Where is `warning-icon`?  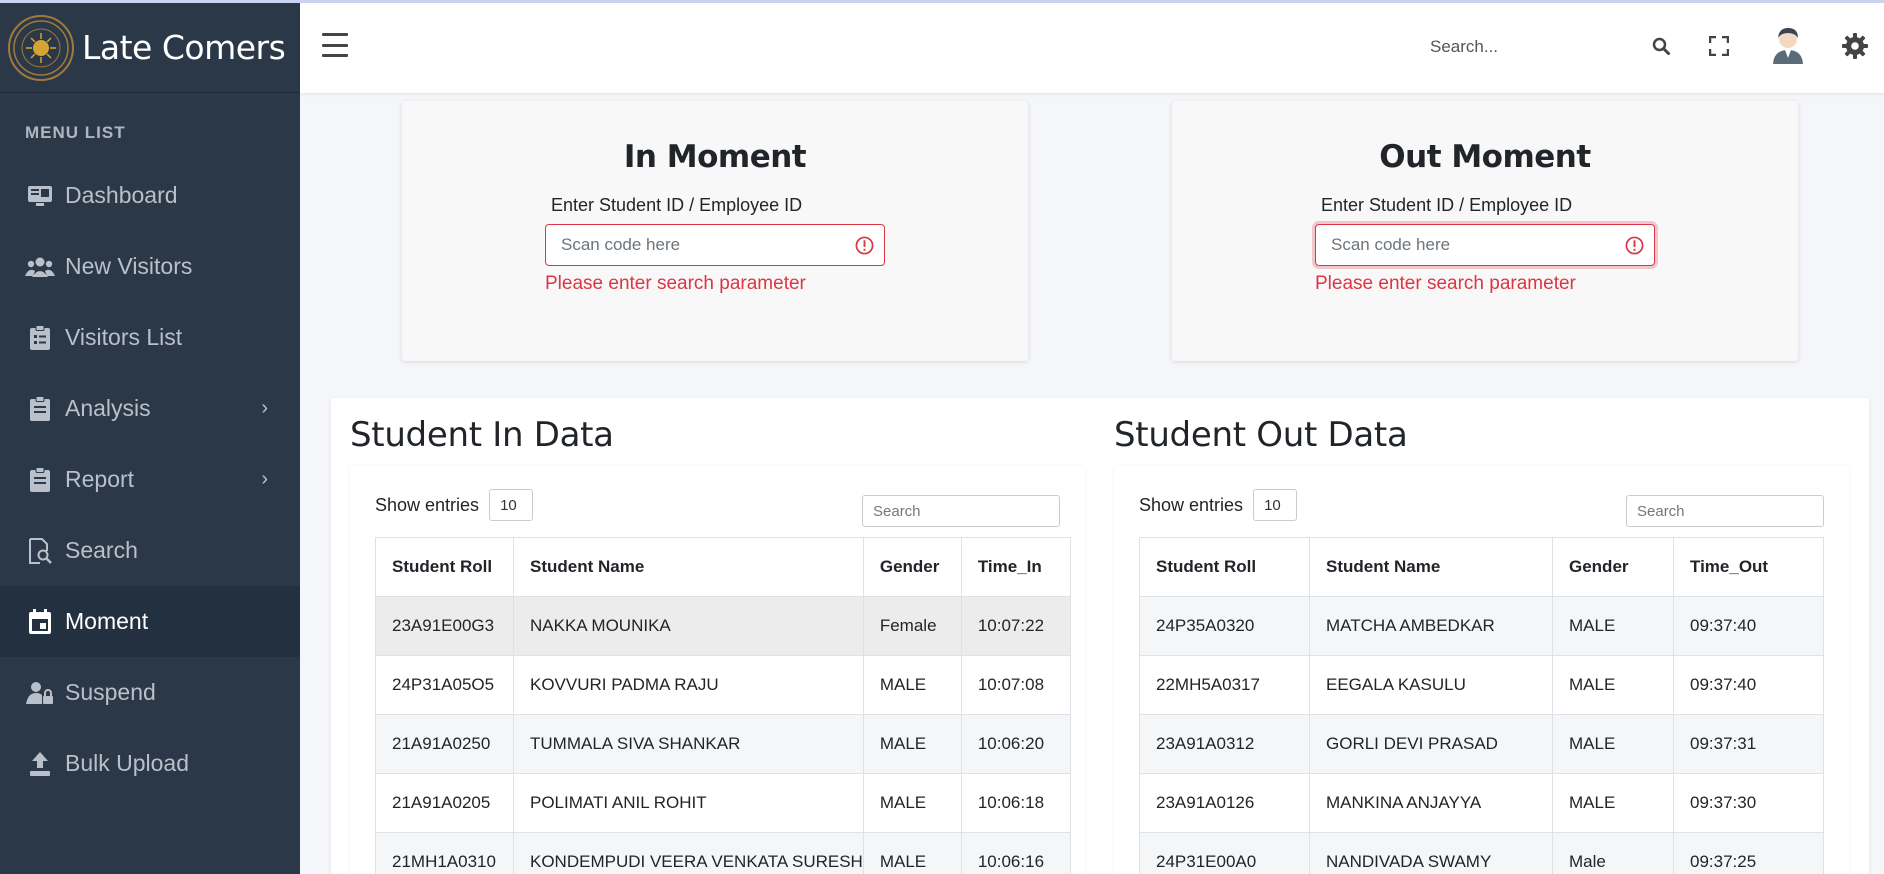 warning-icon is located at coordinates (864, 245).